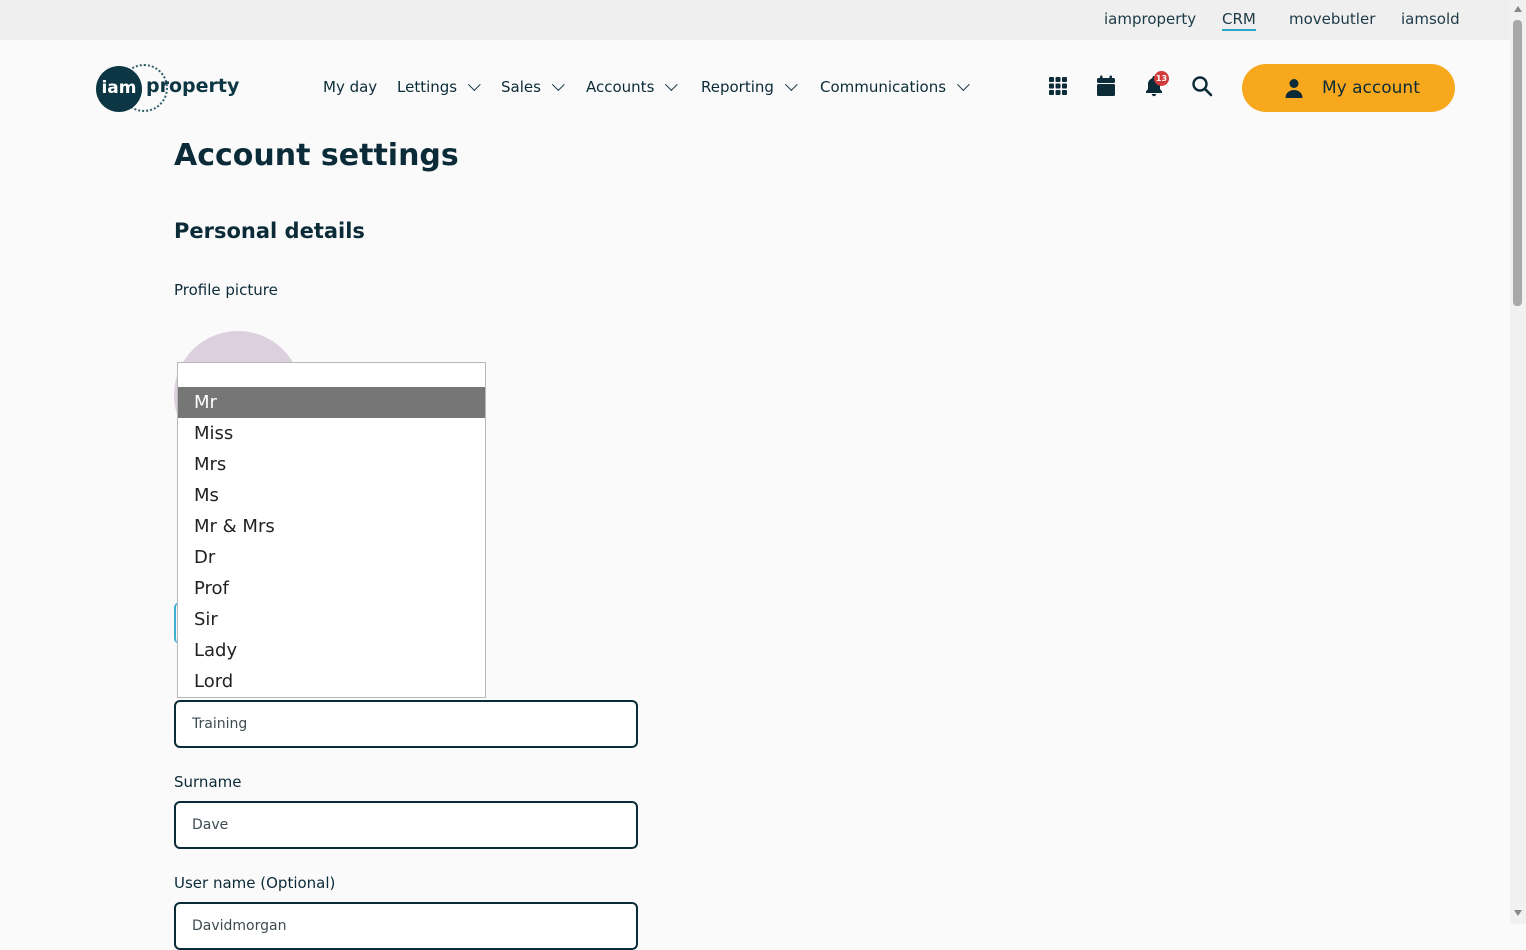 The width and height of the screenshot is (1526, 950). What do you see at coordinates (620, 87) in the screenshot?
I see `nav-item-label: Accounts` at bounding box center [620, 87].